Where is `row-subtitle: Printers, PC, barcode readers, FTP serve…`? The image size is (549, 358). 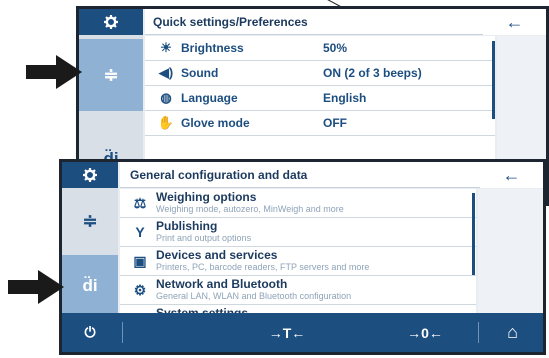
row-subtitle: Printers, PC, barcode readers, FTP serve… is located at coordinates (263, 267).